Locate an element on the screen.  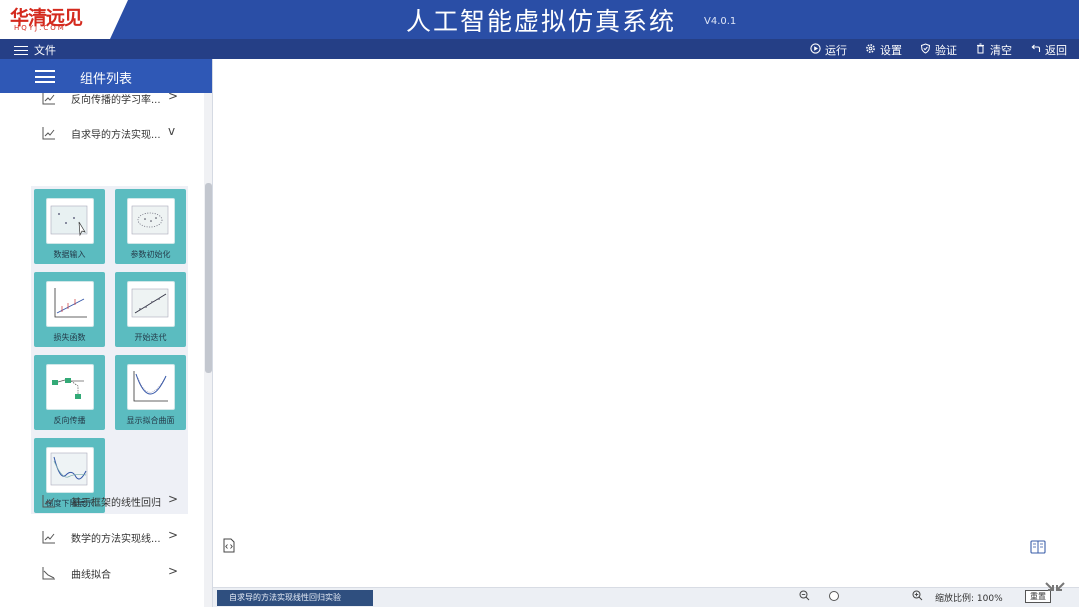
category-item: 曲线拟合 > is located at coordinates (102, 573).